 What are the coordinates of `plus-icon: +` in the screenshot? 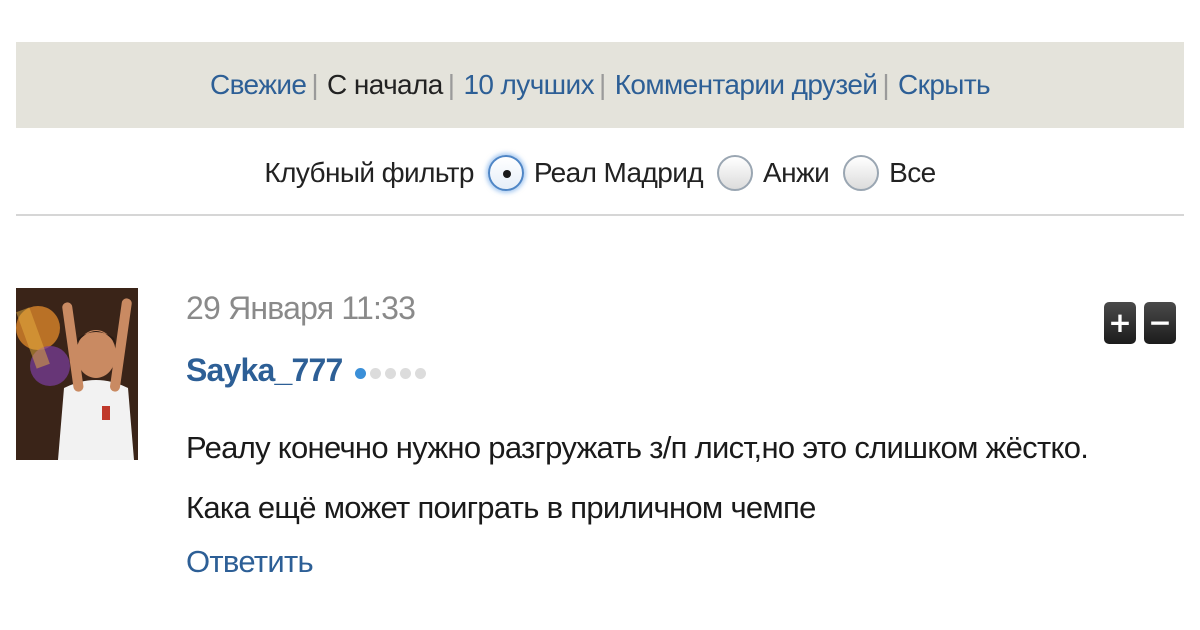 It's located at (1120, 322).